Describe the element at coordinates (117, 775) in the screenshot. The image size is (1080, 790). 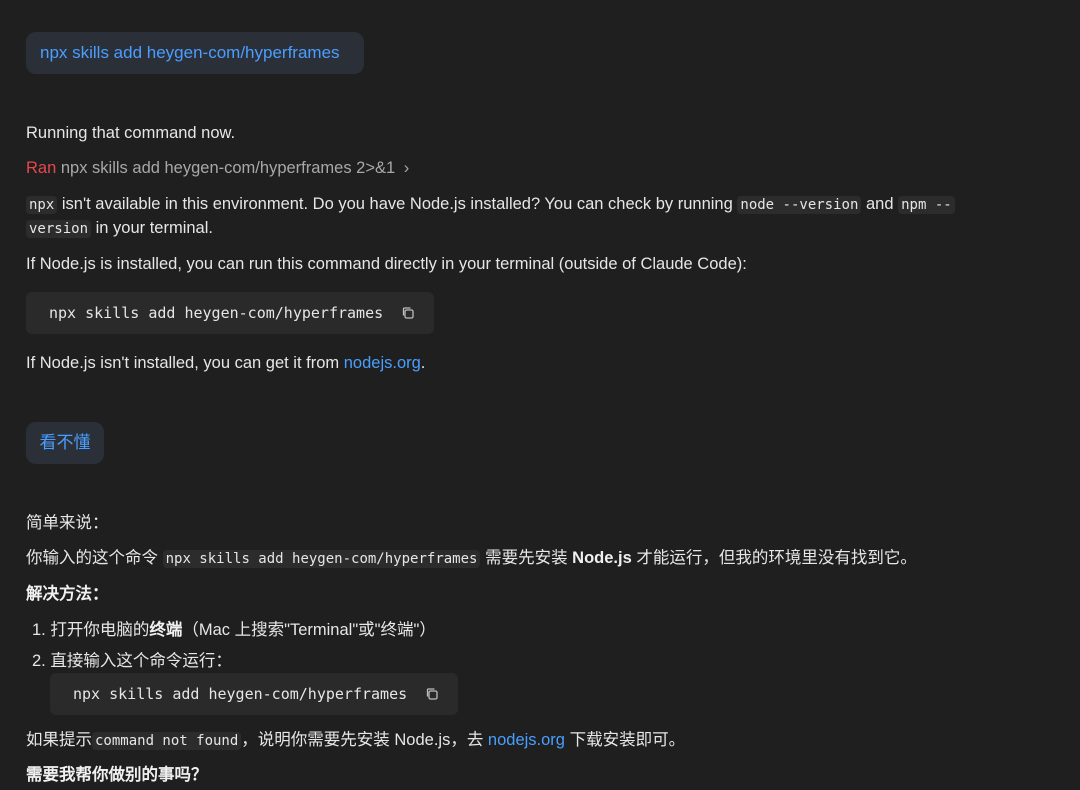
I see `closing-question: 需要我帮你做别的事吗？` at that location.